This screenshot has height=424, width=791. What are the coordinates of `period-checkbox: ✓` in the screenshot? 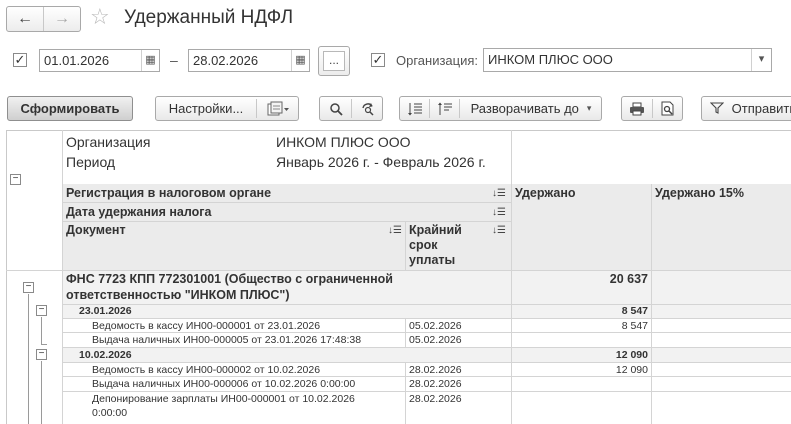 It's located at (20, 60).